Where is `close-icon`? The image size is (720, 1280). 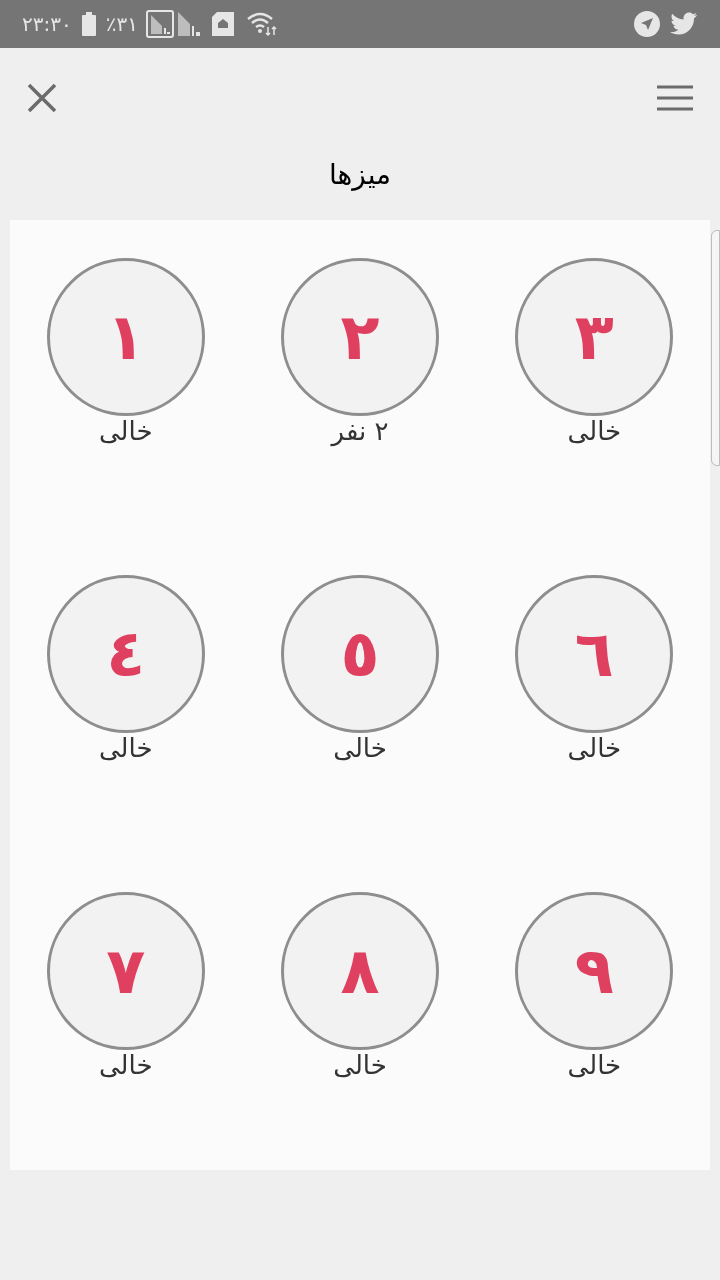
close-icon is located at coordinates (42, 98).